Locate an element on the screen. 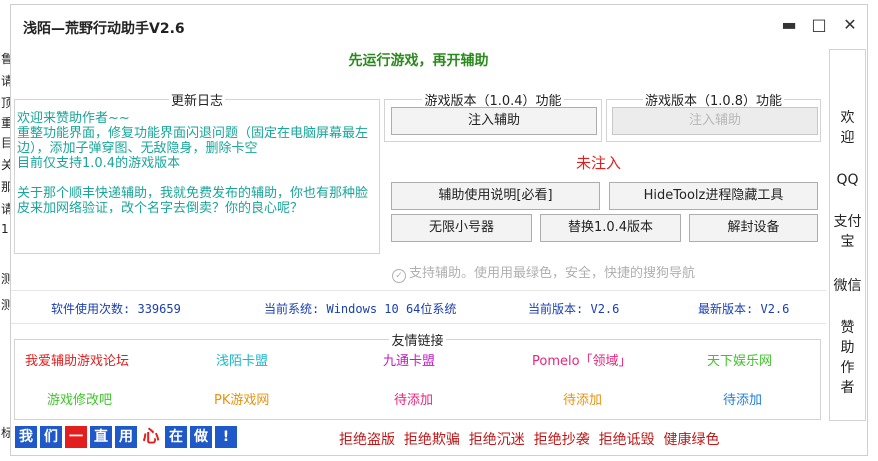 The image size is (878, 461). window-title: 浅陌—荒野行动助手V2.6 is located at coordinates (104, 29).